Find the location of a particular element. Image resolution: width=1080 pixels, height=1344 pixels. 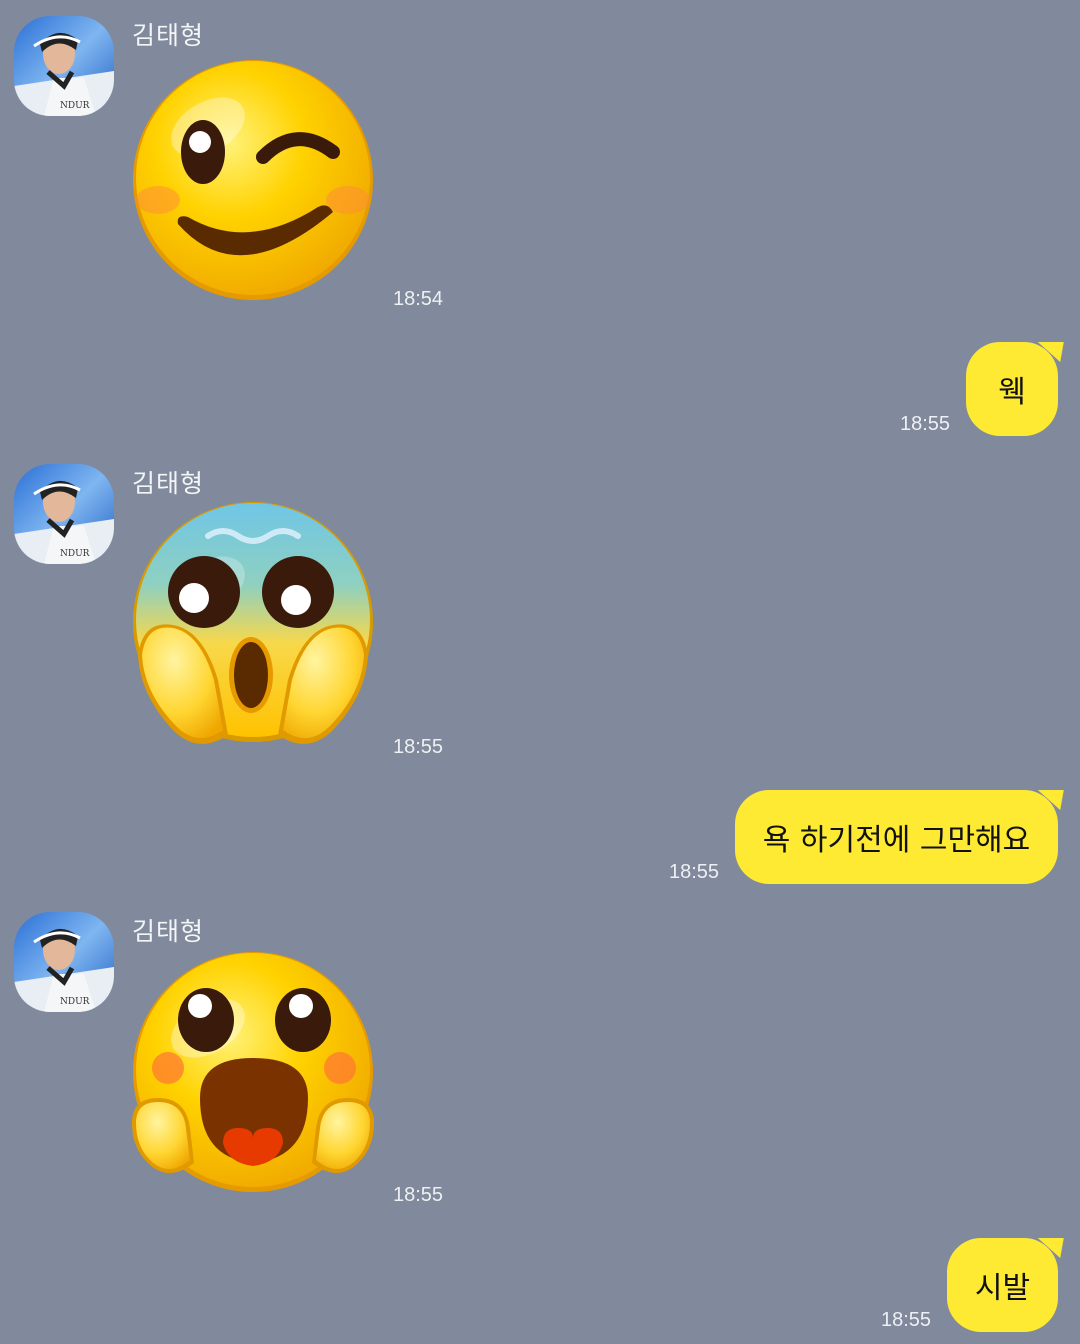

sent-message-bubble: 욕 하기전에 그만해요 is located at coordinates (896, 837).